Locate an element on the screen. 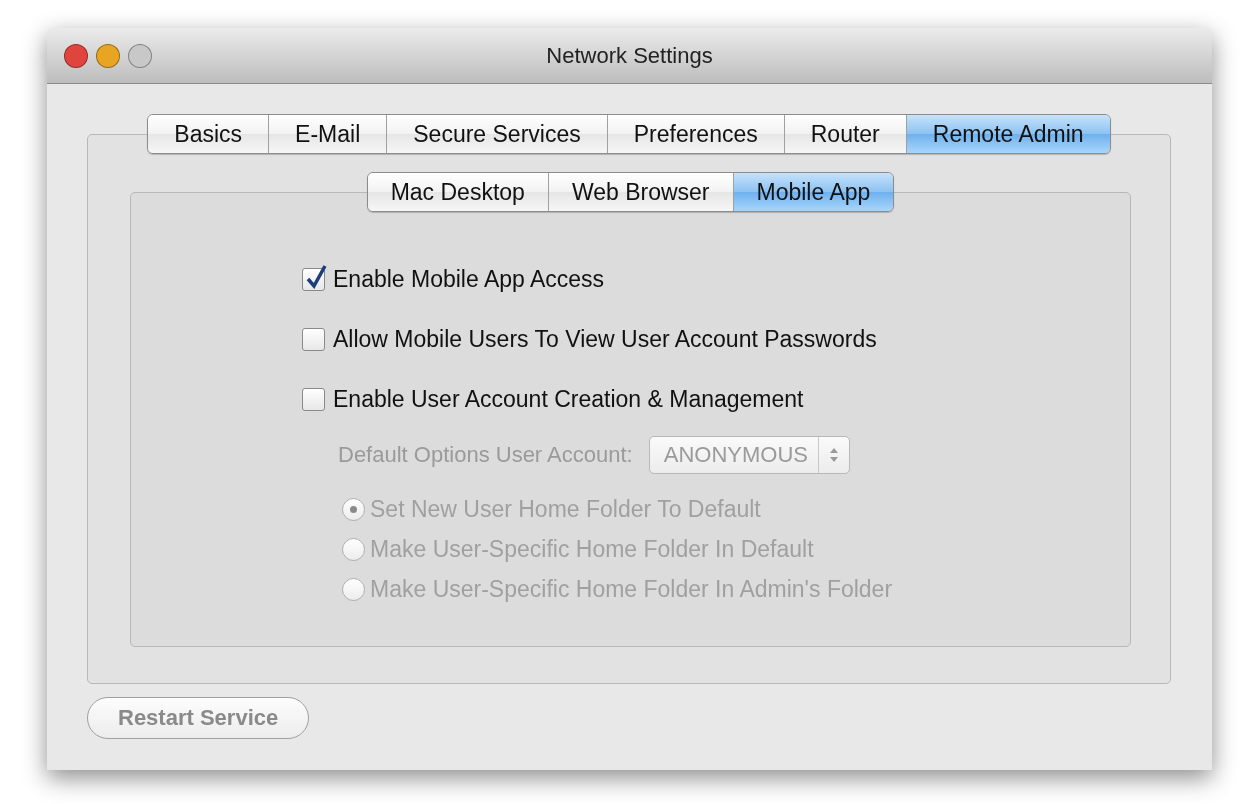 This screenshot has width=1248, height=804. checkbox-label: Enable User Account Creation & Management is located at coordinates (568, 399).